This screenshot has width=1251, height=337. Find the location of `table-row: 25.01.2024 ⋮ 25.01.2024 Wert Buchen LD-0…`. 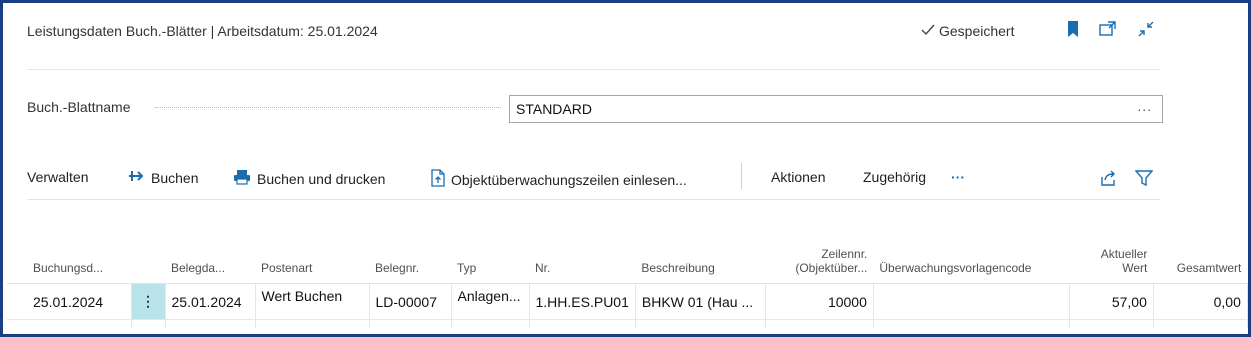

table-row: 25.01.2024 ⋮ 25.01.2024 Wert Buchen LD-0… is located at coordinates (627, 301).